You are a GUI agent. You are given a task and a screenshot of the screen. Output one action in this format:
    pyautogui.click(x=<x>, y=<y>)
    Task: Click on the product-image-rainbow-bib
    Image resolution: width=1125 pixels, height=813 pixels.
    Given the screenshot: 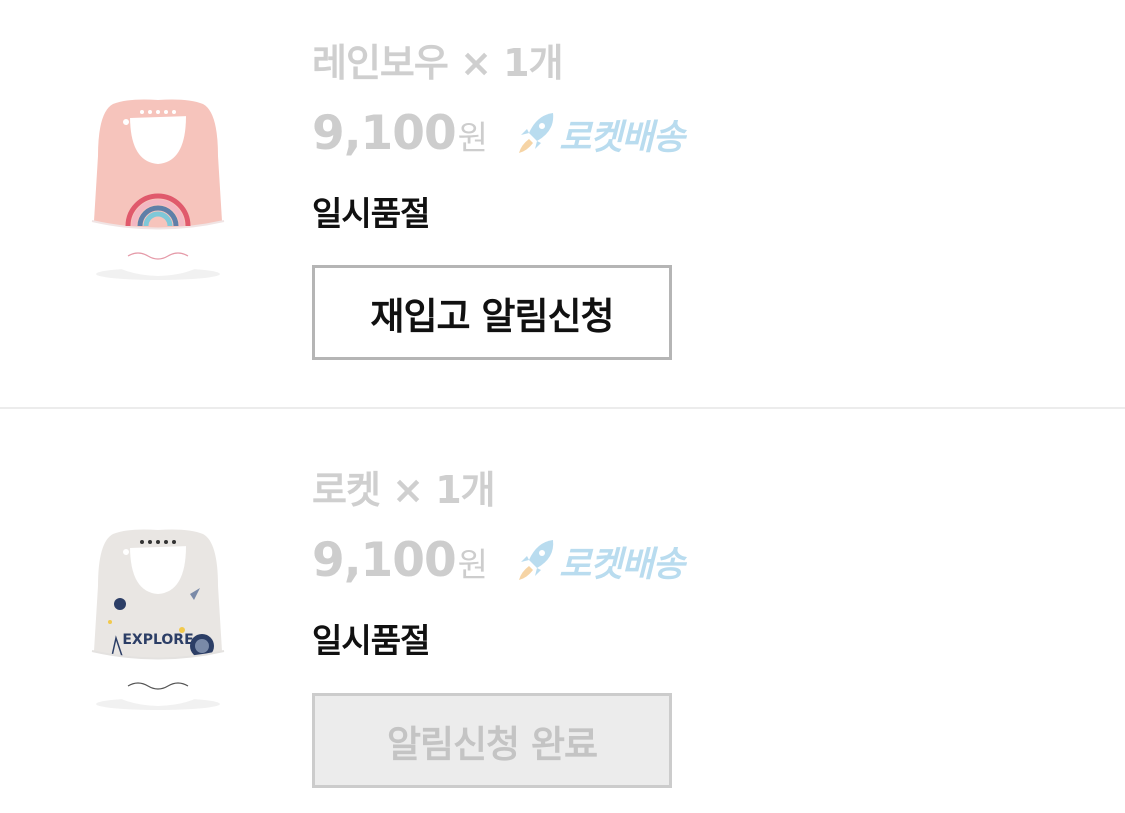 What is the action you would take?
    pyautogui.click(x=158, y=191)
    